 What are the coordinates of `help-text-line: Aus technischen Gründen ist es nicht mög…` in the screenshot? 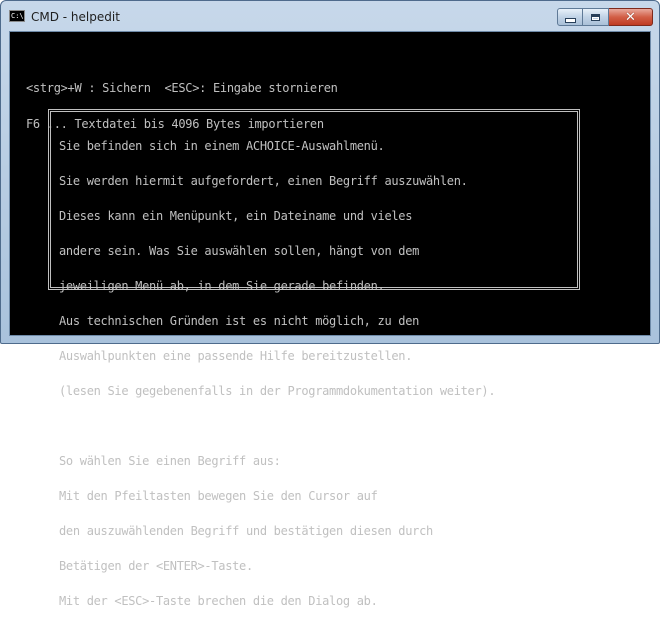 It's located at (239, 321).